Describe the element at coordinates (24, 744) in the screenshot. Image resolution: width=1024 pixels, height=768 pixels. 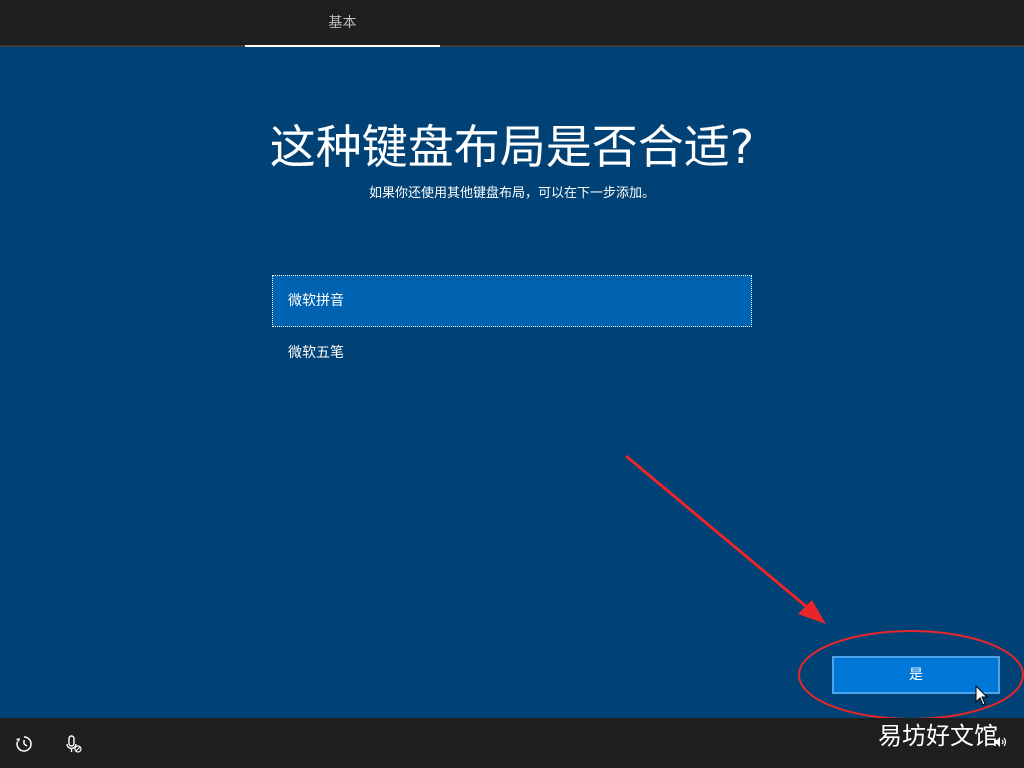
I see `accessibility-icon` at that location.